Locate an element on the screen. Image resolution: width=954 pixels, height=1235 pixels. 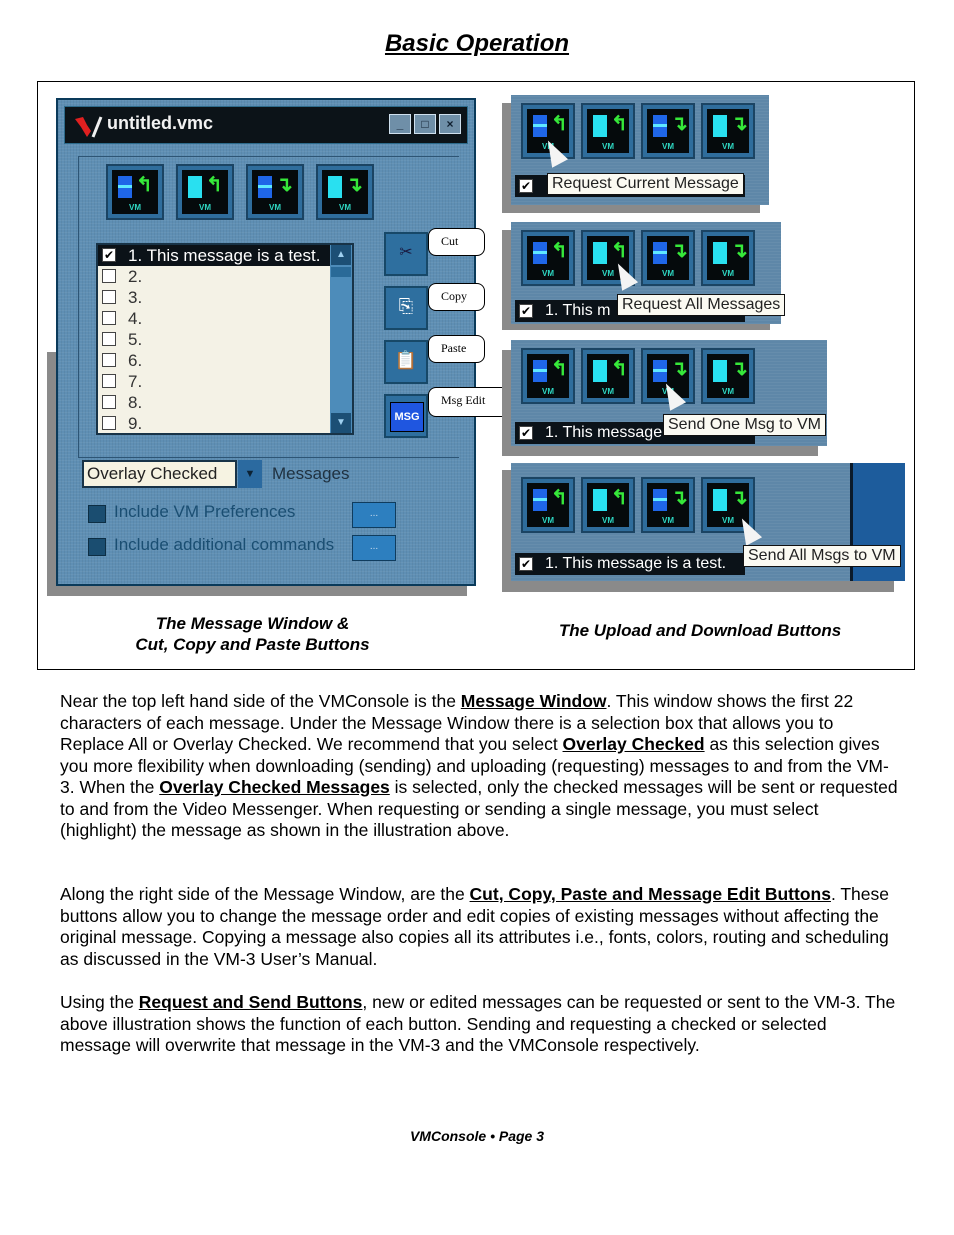
msg-edit-button: MSG is located at coordinates (406, 416).